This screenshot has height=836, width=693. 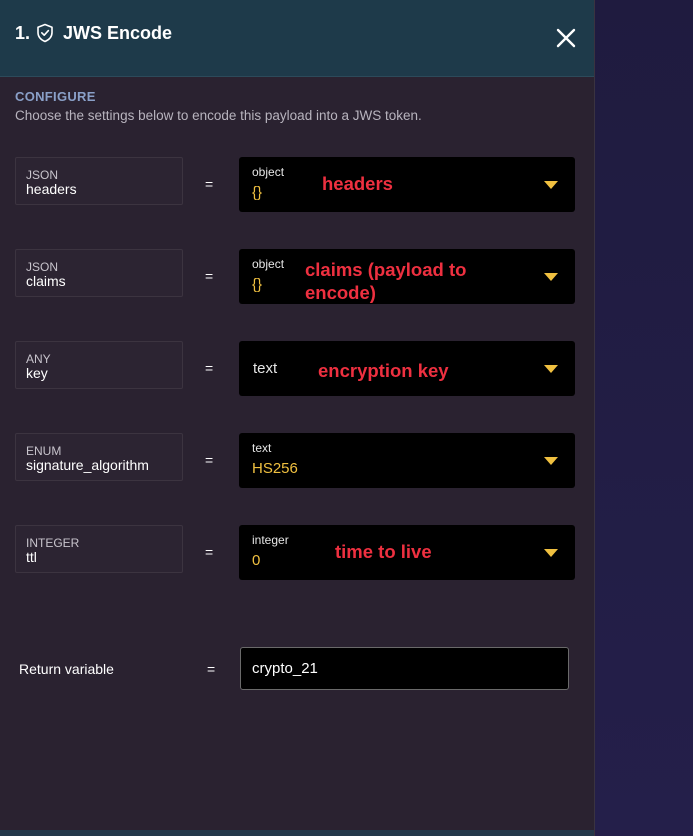 I want to click on param-type: ENUM, so click(x=44, y=451).